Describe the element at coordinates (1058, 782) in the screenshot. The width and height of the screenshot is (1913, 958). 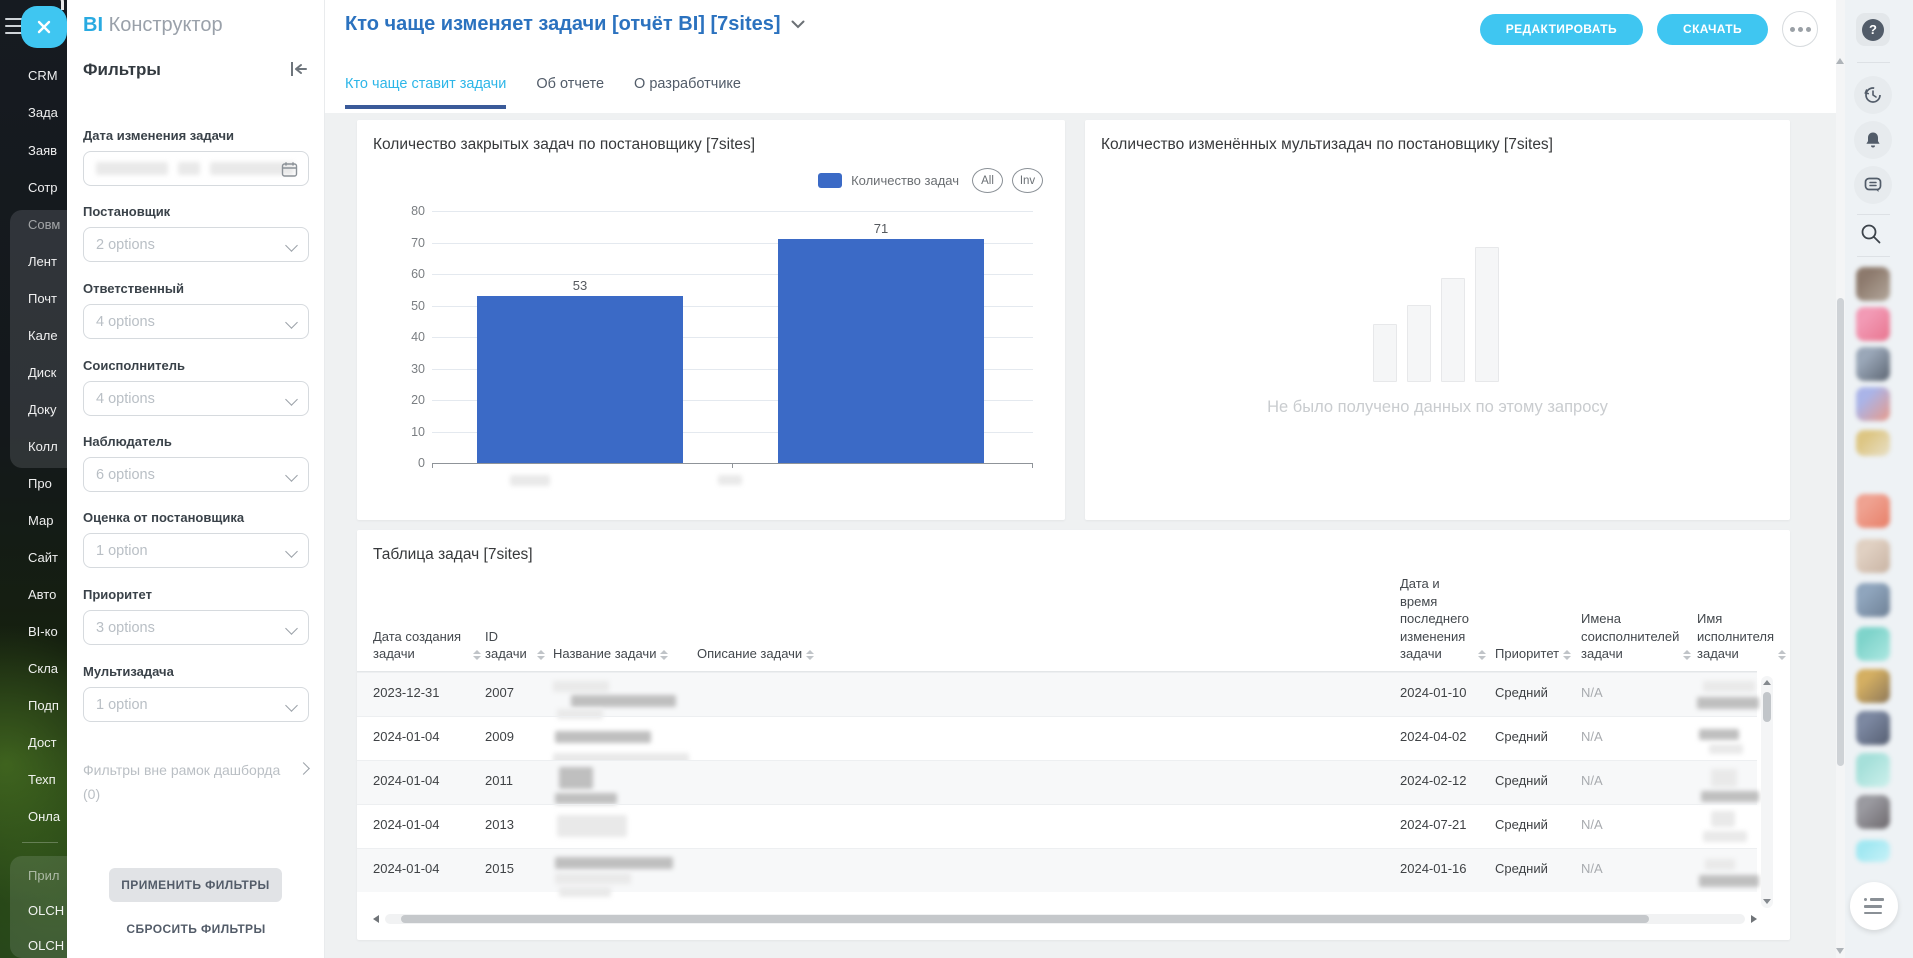
I see `table-row: 2024-01-04 2011 2024-02-12 Средний N/A` at that location.